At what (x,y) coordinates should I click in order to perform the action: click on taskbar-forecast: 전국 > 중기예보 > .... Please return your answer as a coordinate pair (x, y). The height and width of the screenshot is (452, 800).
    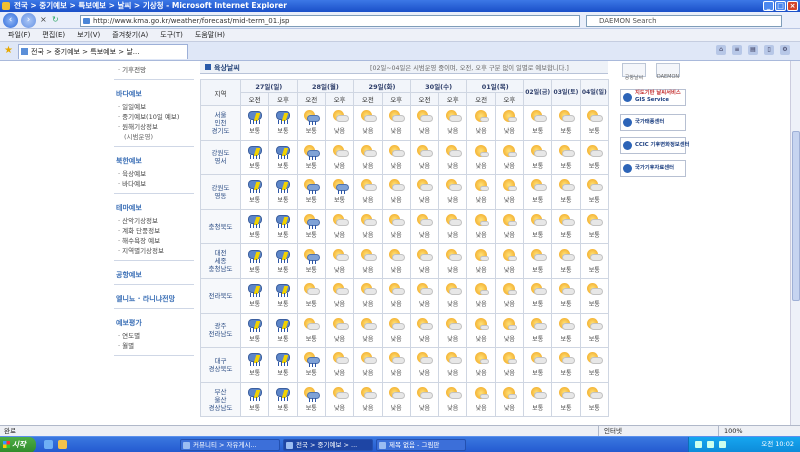
    Looking at the image, I should click on (328, 445).